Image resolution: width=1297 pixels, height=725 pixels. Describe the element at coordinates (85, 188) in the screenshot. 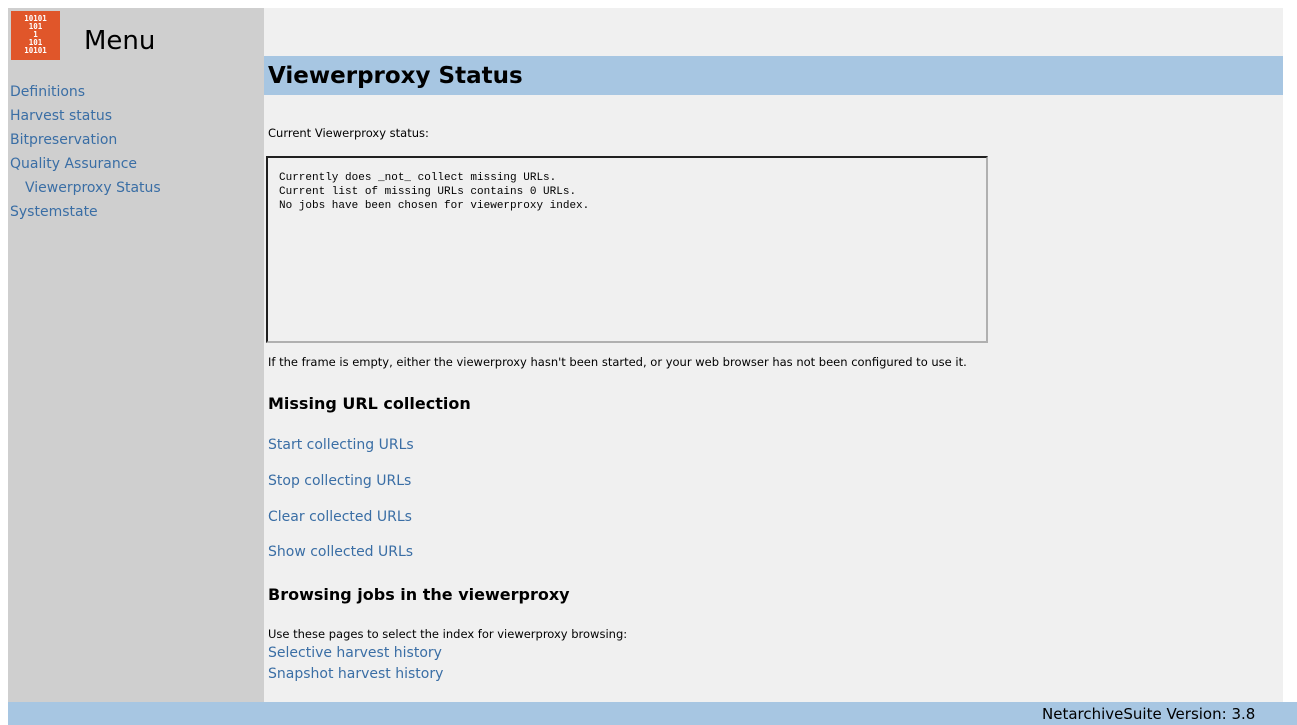

I see `sidebar-item-viewerproxy-status: Viewerproxy Status` at that location.